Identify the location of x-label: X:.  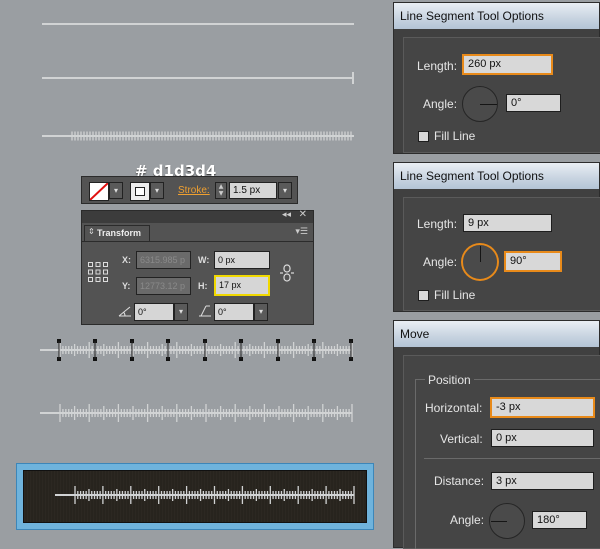
(126, 260).